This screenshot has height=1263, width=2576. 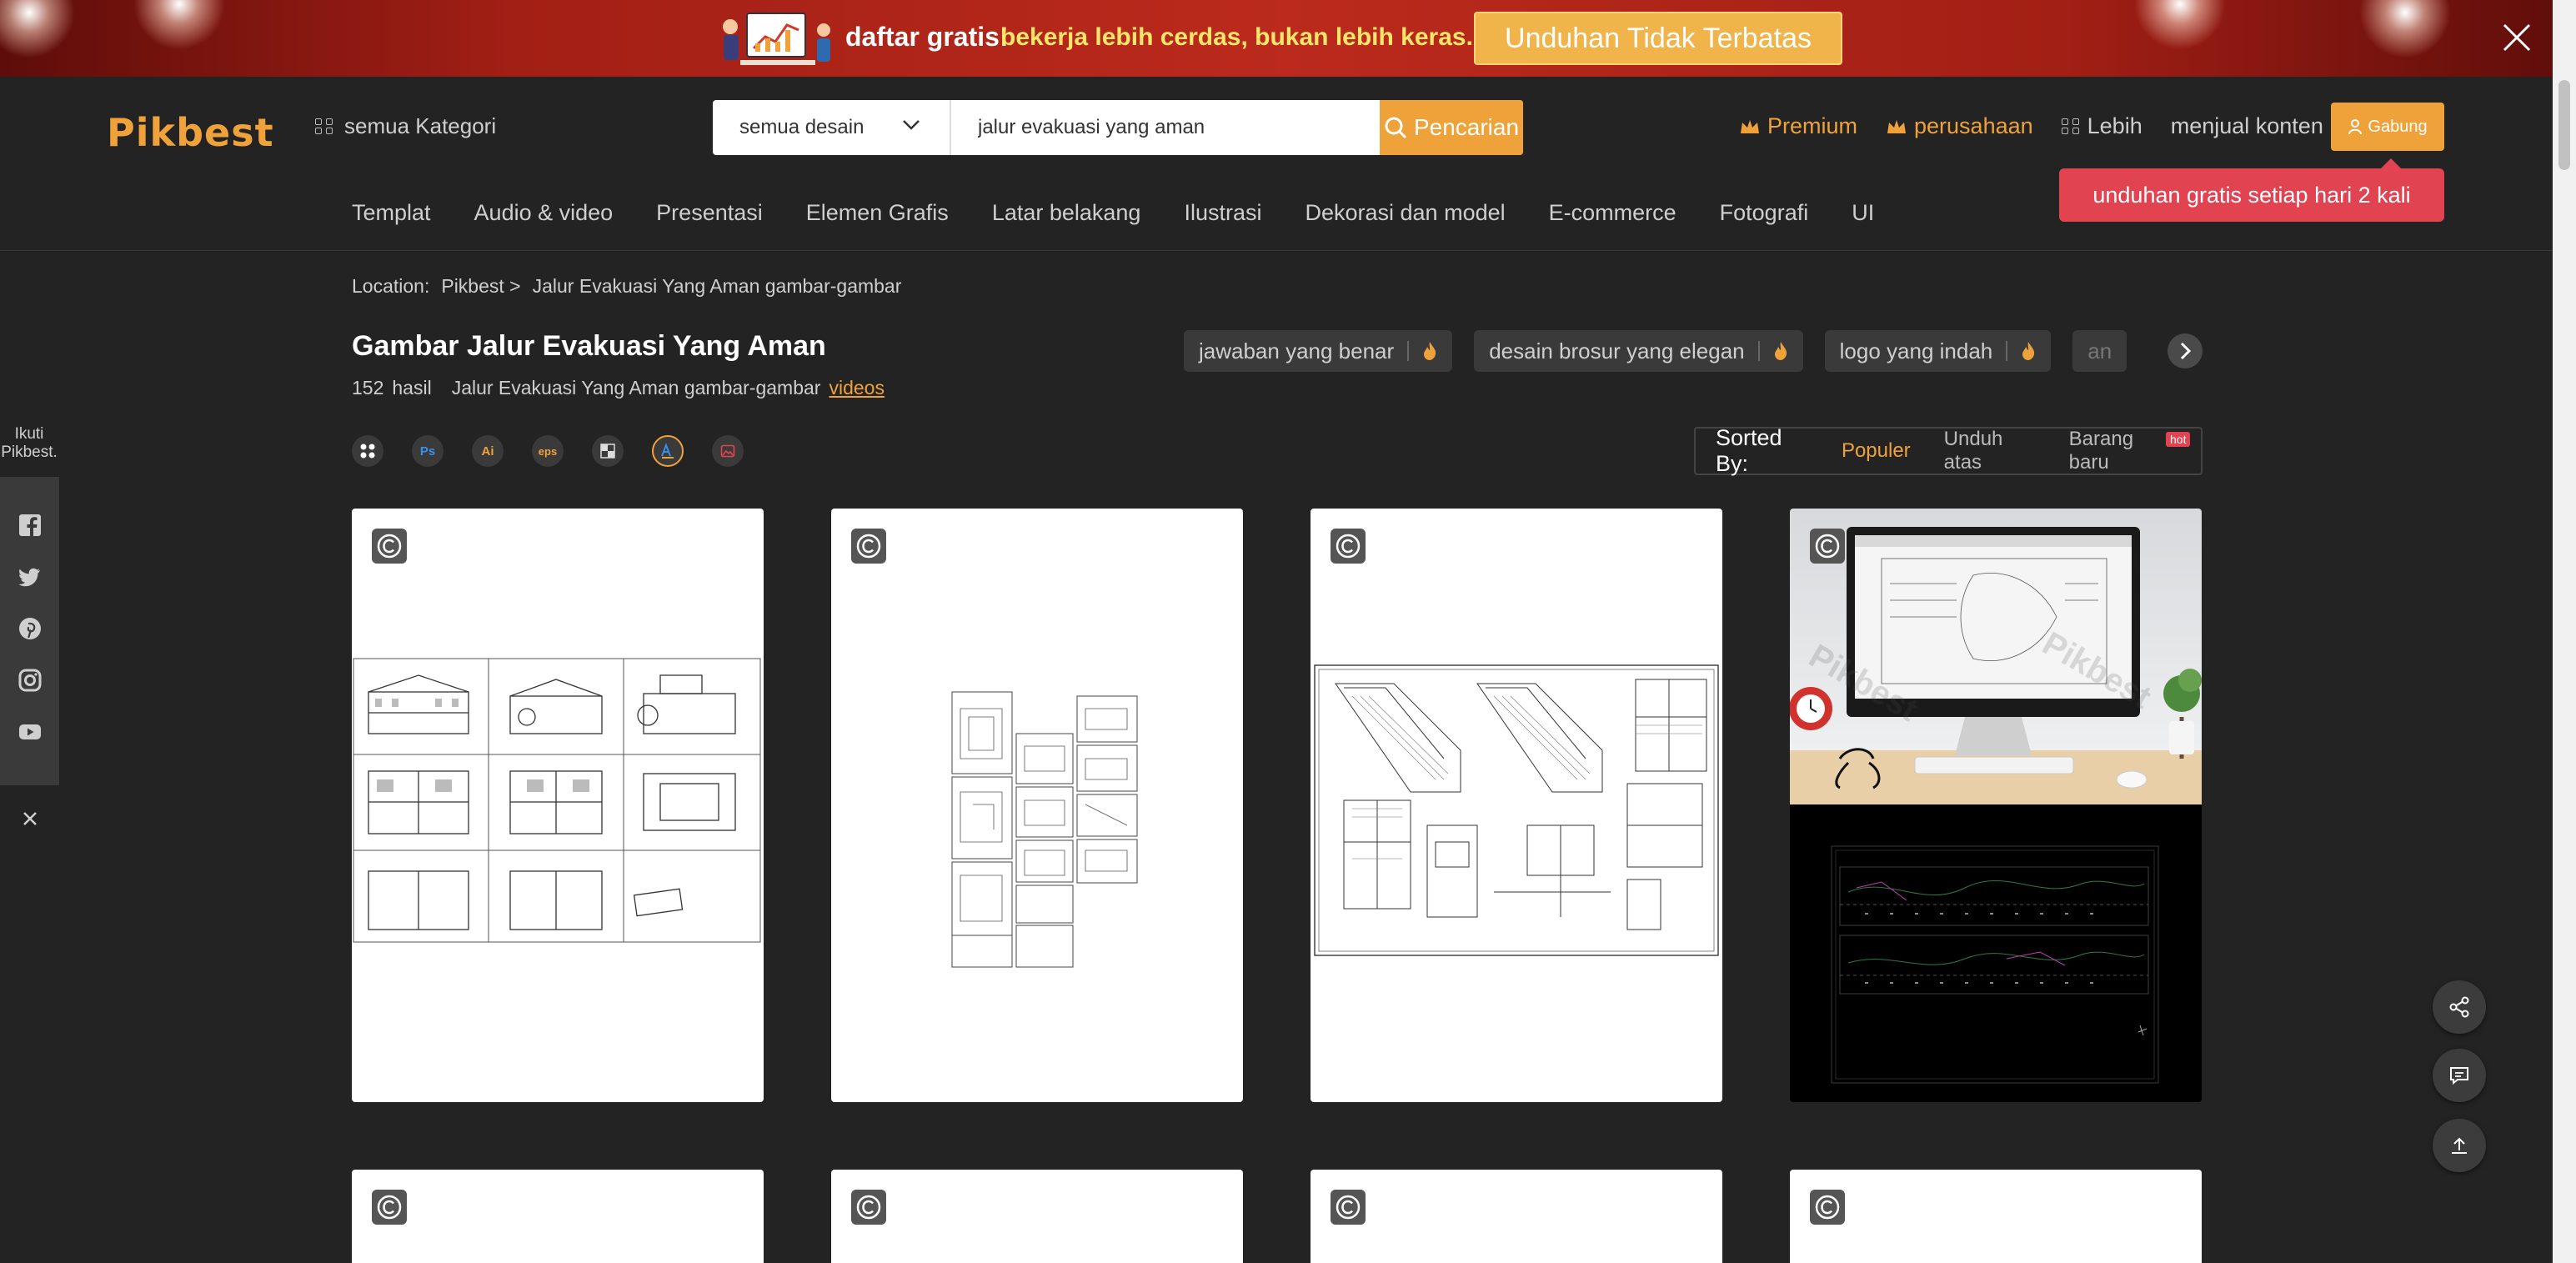 What do you see at coordinates (2459, 1145) in the screenshot?
I see `back-to-top-button` at bounding box center [2459, 1145].